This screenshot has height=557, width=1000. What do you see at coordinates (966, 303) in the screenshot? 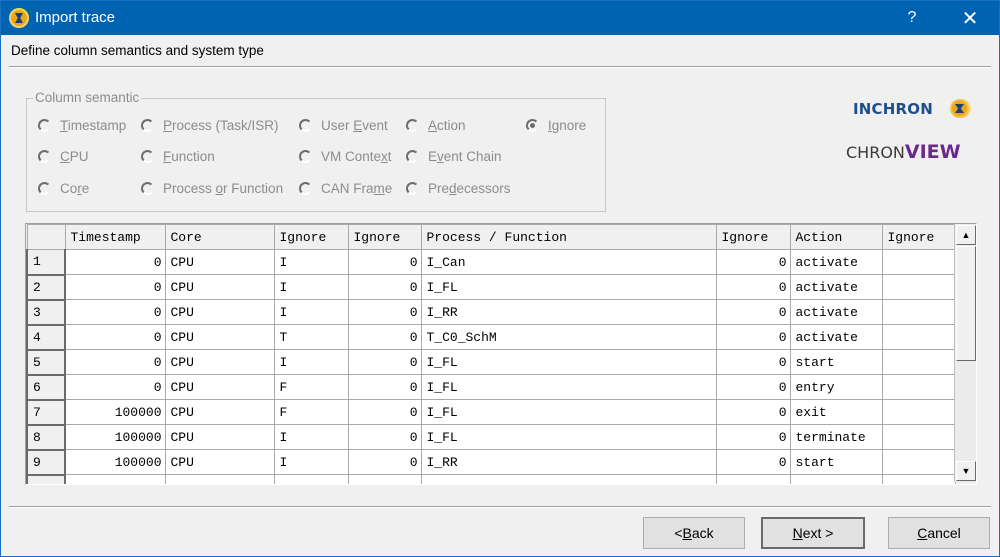
I see `scrollbar-thumb` at bounding box center [966, 303].